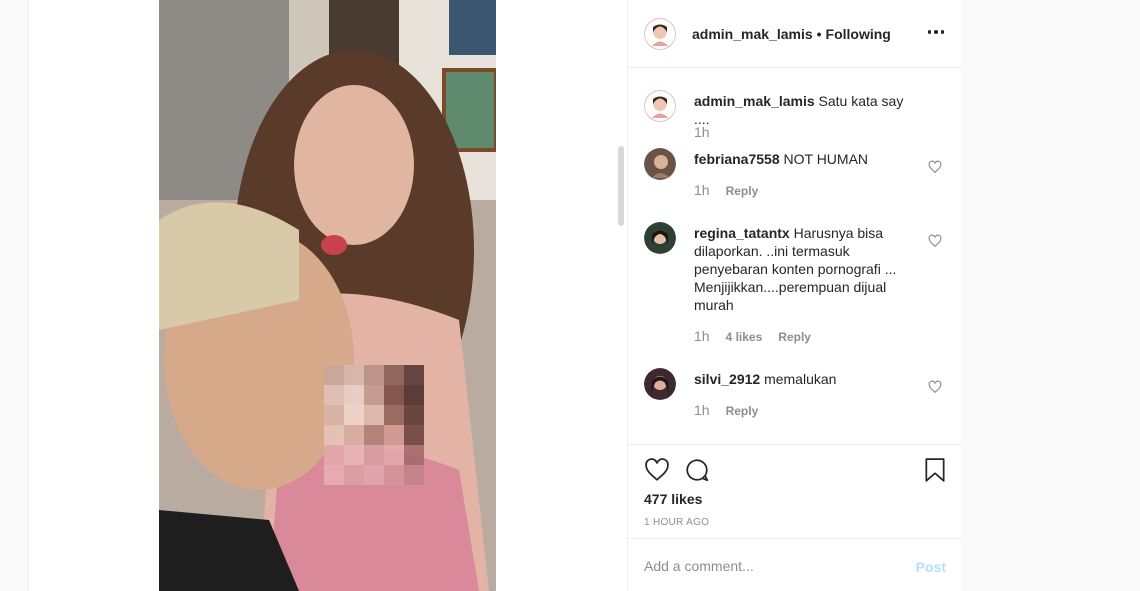 The image size is (1140, 591). What do you see at coordinates (796, 398) in the screenshot?
I see `comment-item: silvi_2912 memalukan 1h Reply` at bounding box center [796, 398].